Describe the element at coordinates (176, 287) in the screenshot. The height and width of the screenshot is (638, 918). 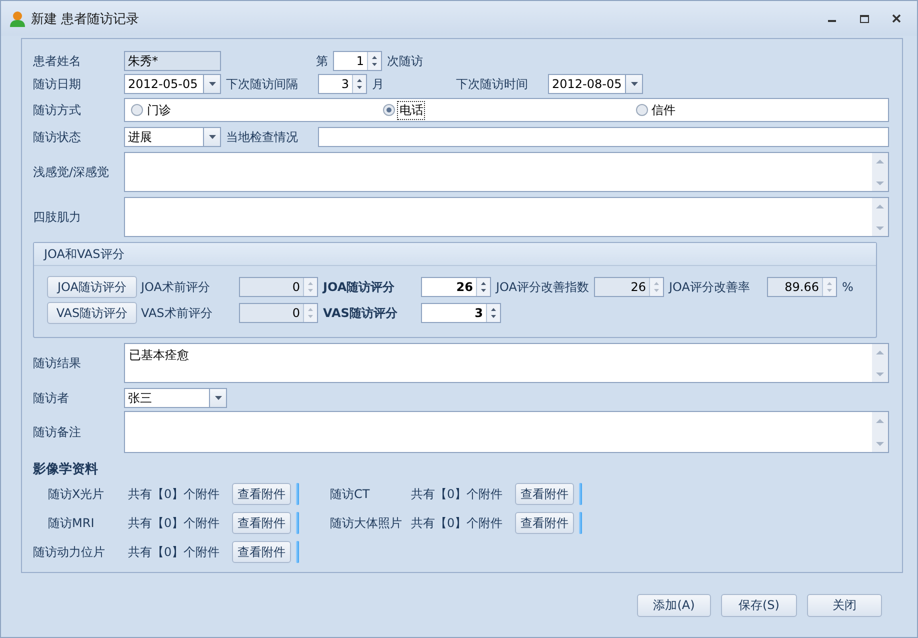
I see `field-label: JOA术前评分` at that location.